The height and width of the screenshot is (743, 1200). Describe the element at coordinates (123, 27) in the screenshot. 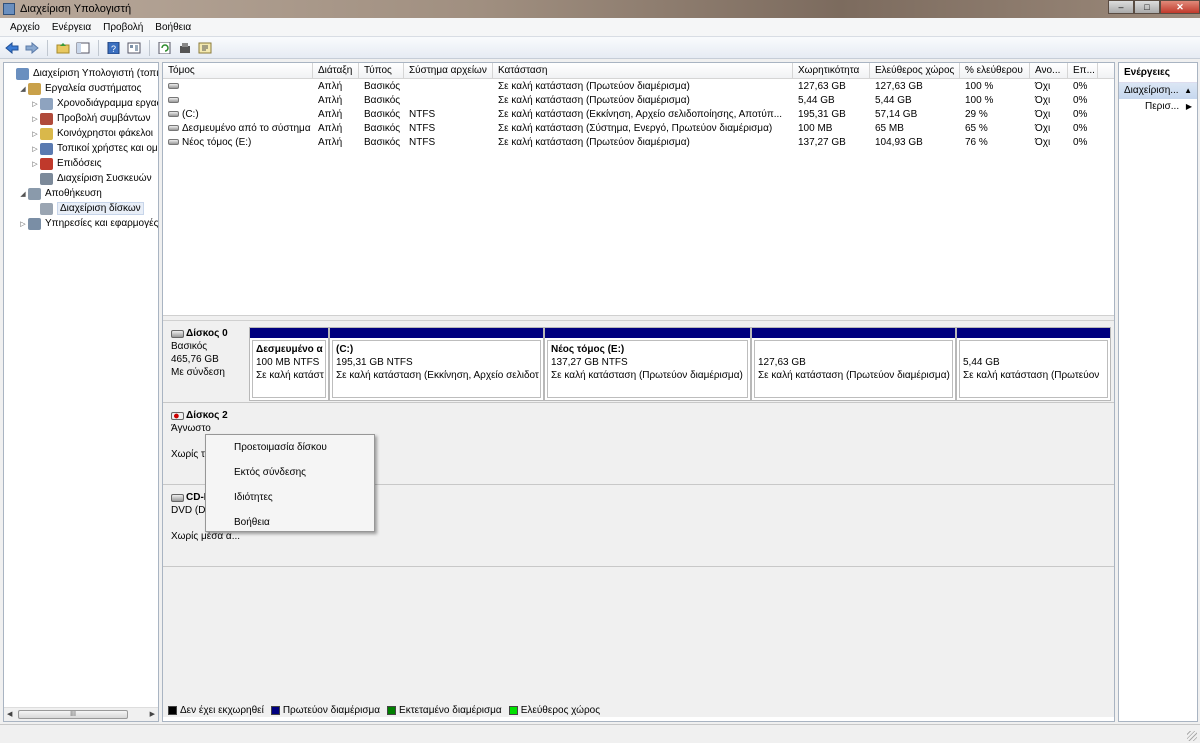

I see `menu-view: Προβολή` at that location.